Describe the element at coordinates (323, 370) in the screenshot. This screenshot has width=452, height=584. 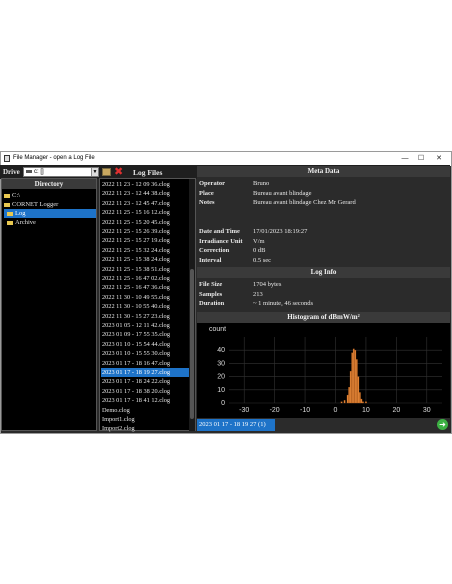
I see `histogram-background` at that location.